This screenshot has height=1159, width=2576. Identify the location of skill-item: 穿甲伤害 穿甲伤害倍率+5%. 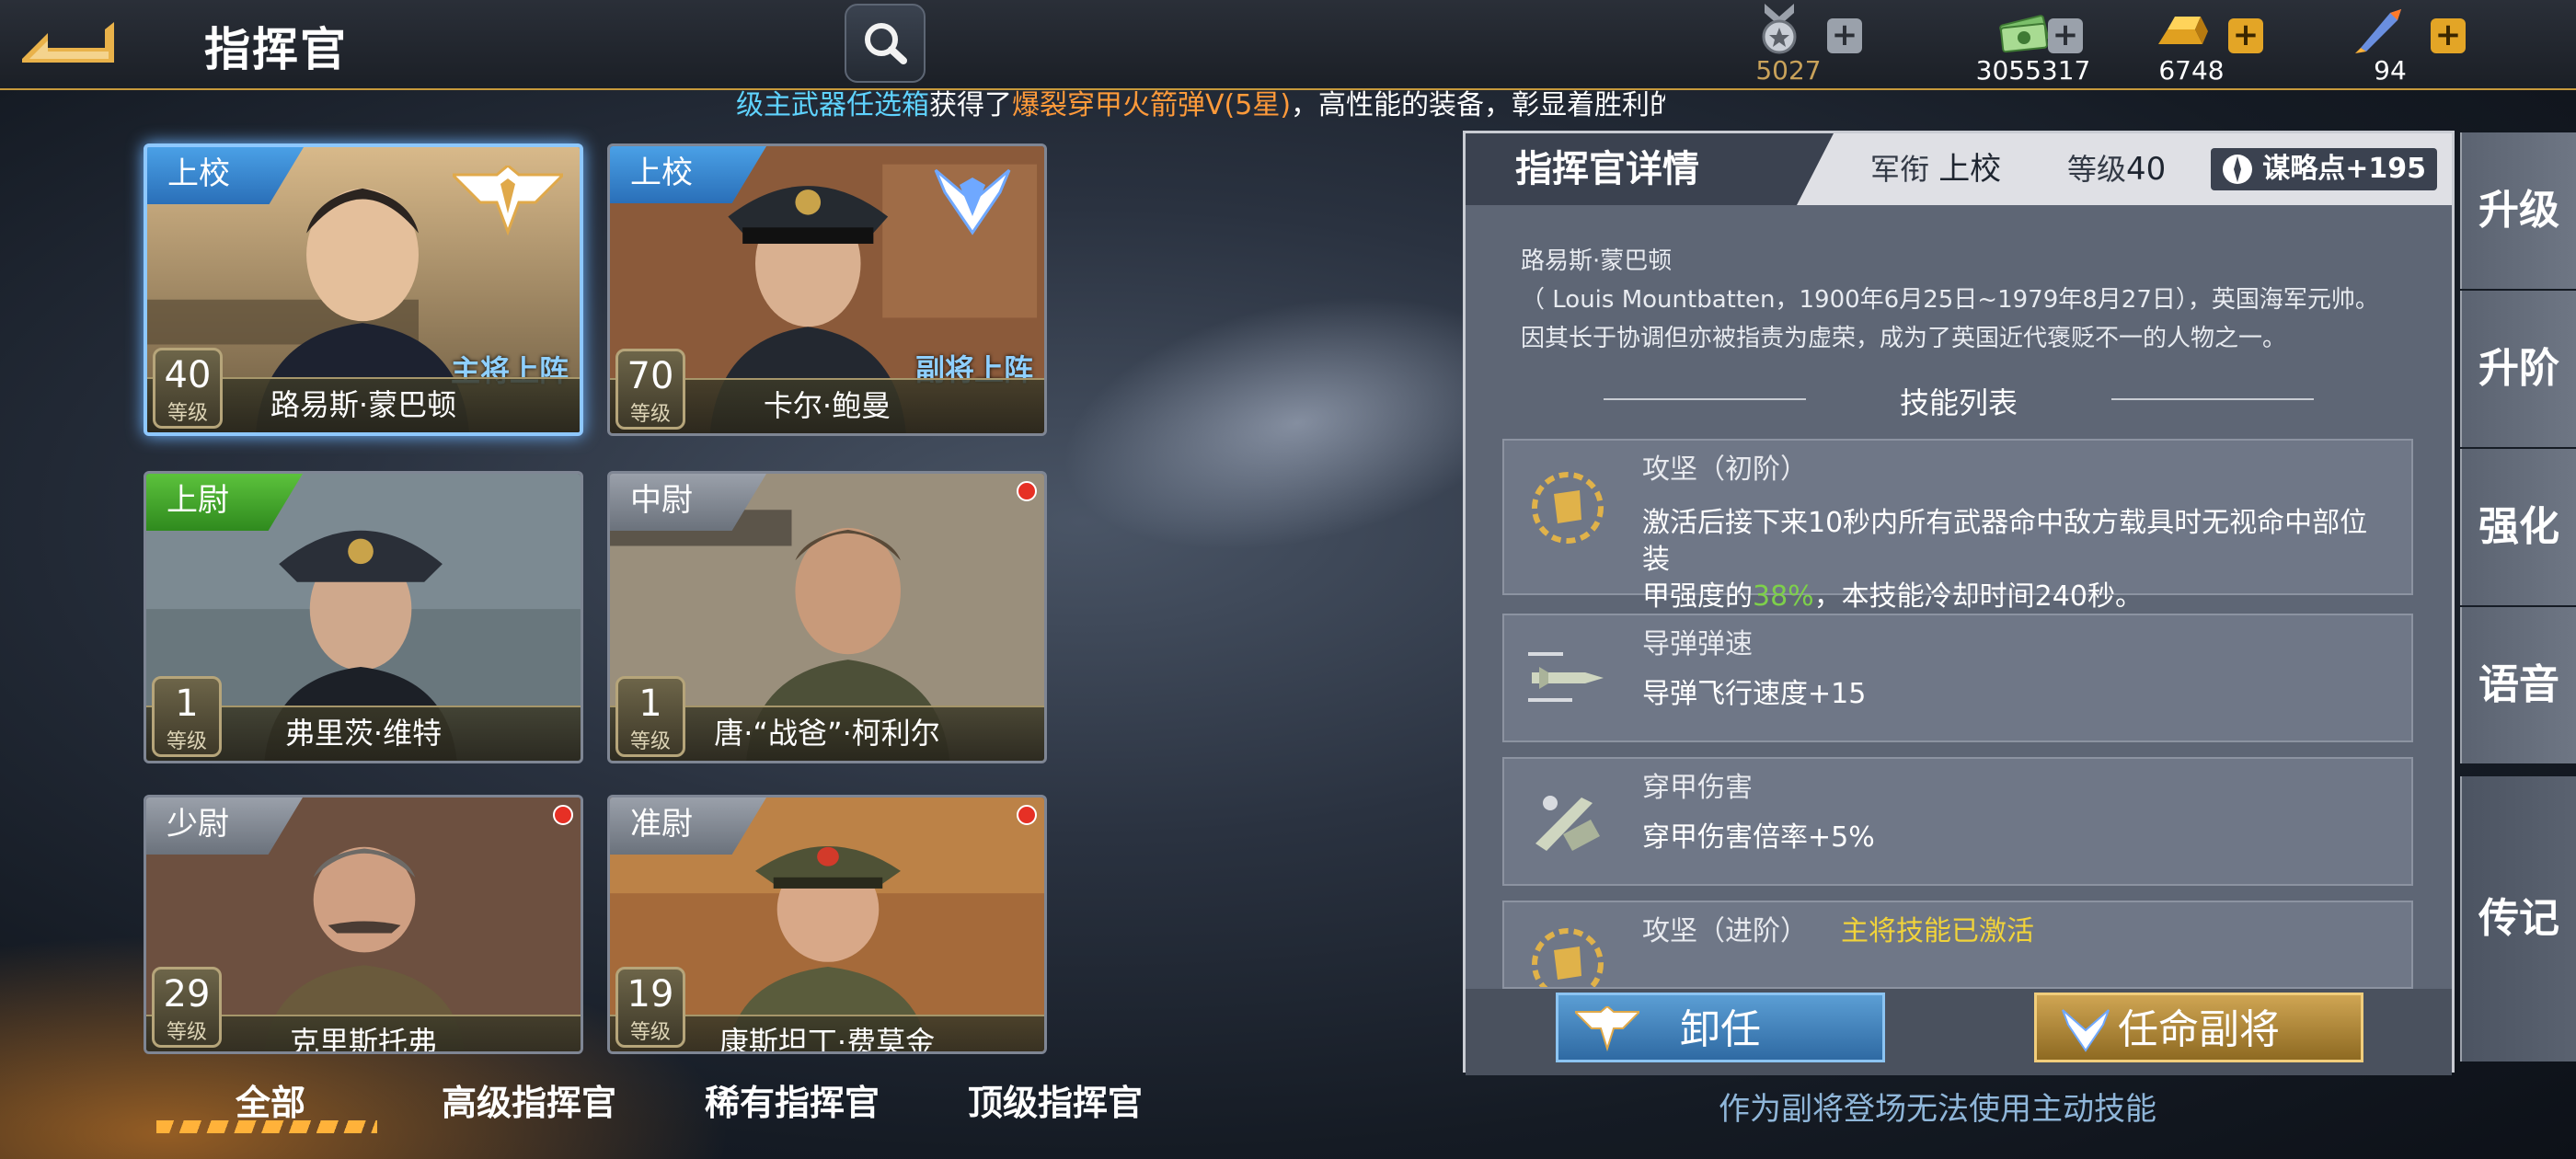
(1957, 821).